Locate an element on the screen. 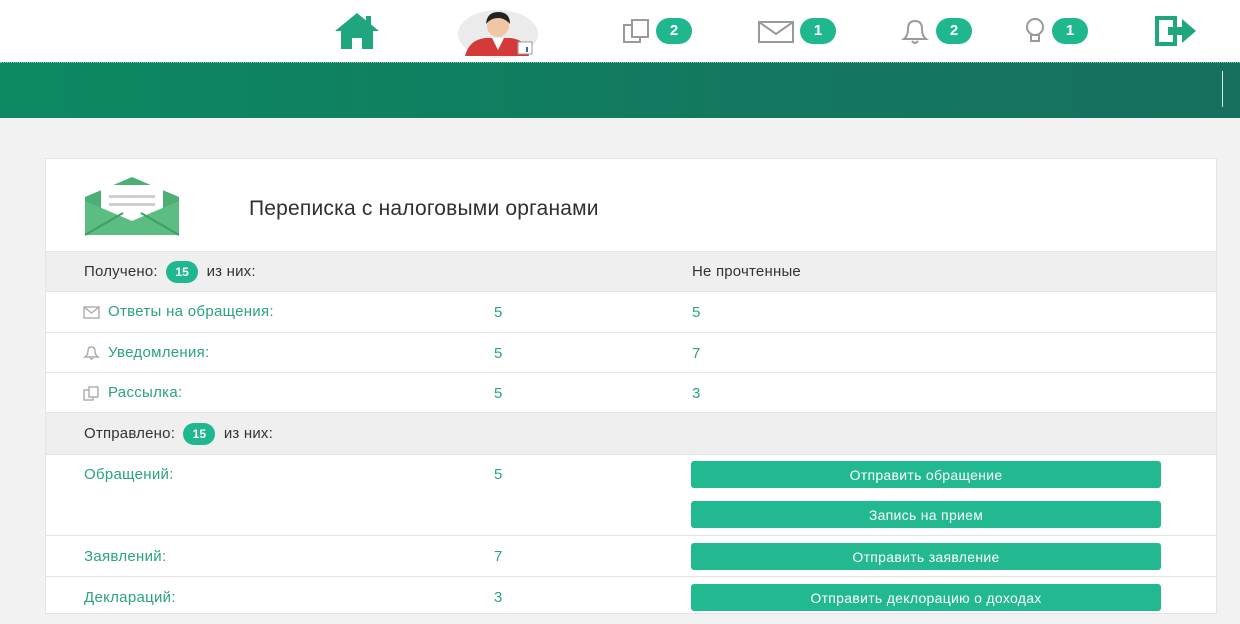 The width and height of the screenshot is (1240, 624). send-declaration-button: Отправить деклорацию о доходах is located at coordinates (926, 597).